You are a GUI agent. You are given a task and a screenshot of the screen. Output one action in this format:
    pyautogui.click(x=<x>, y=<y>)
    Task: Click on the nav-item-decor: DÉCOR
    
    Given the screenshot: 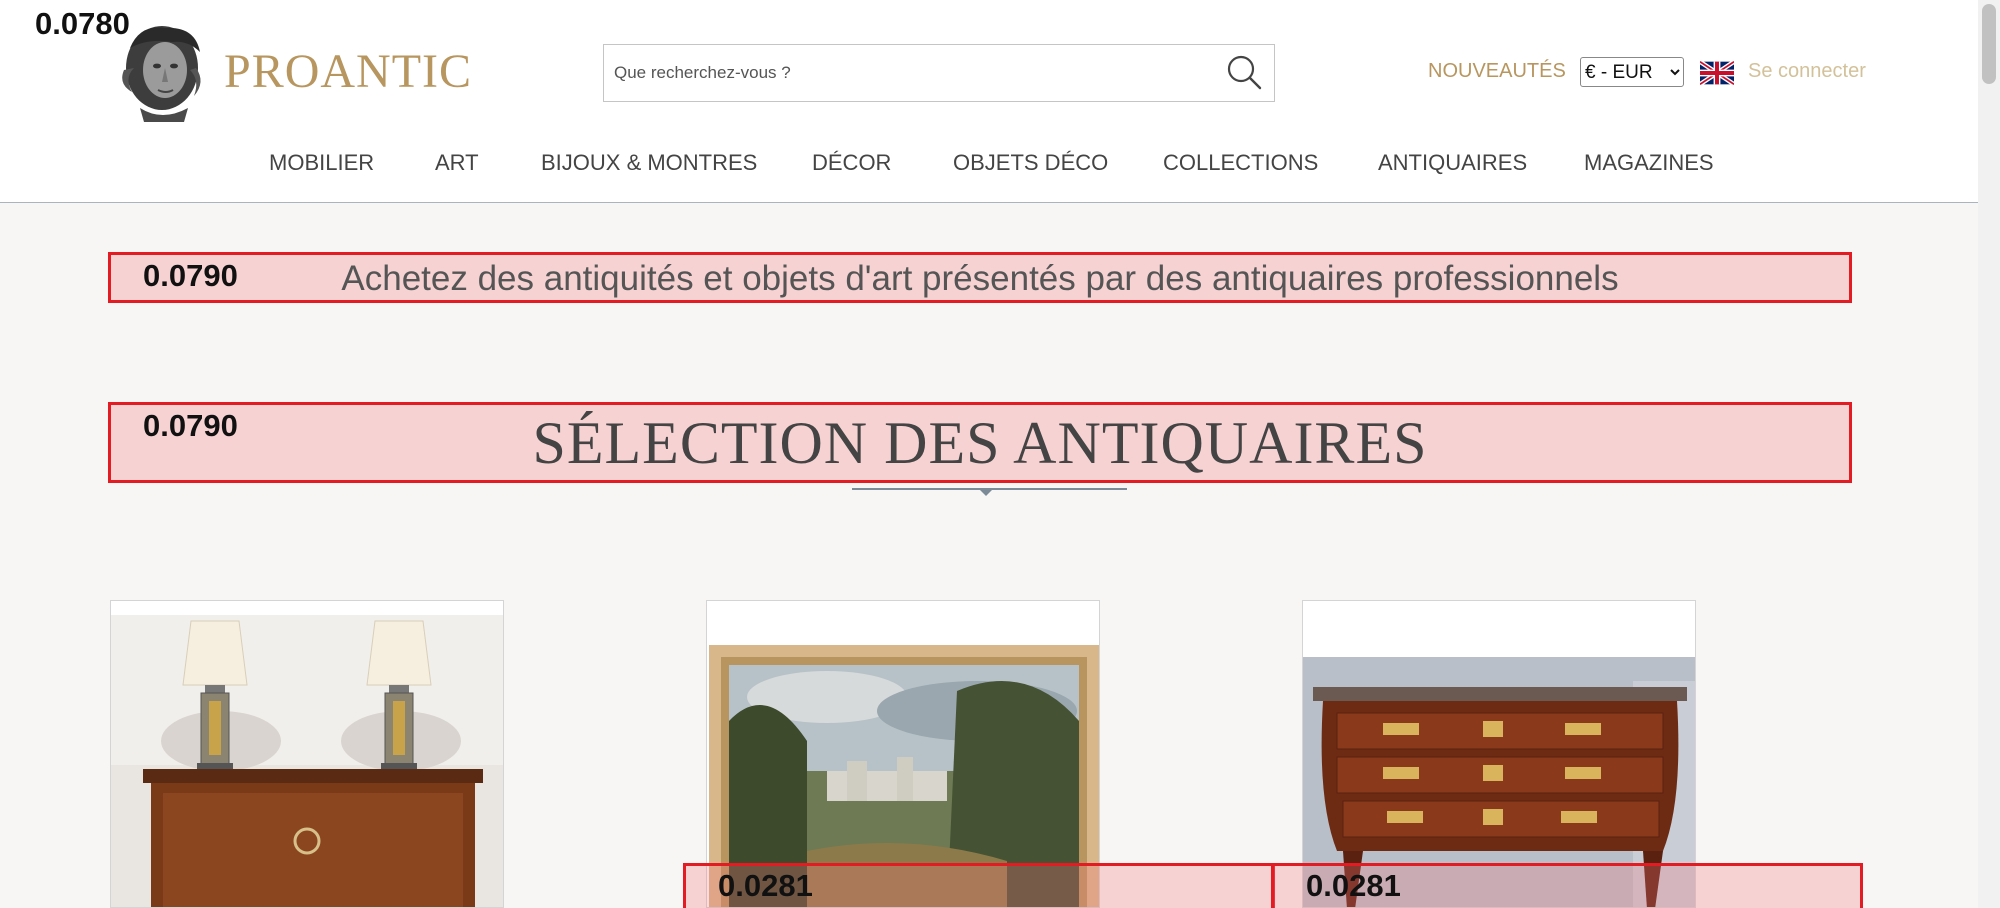 What is the action you would take?
    pyautogui.click(x=851, y=163)
    